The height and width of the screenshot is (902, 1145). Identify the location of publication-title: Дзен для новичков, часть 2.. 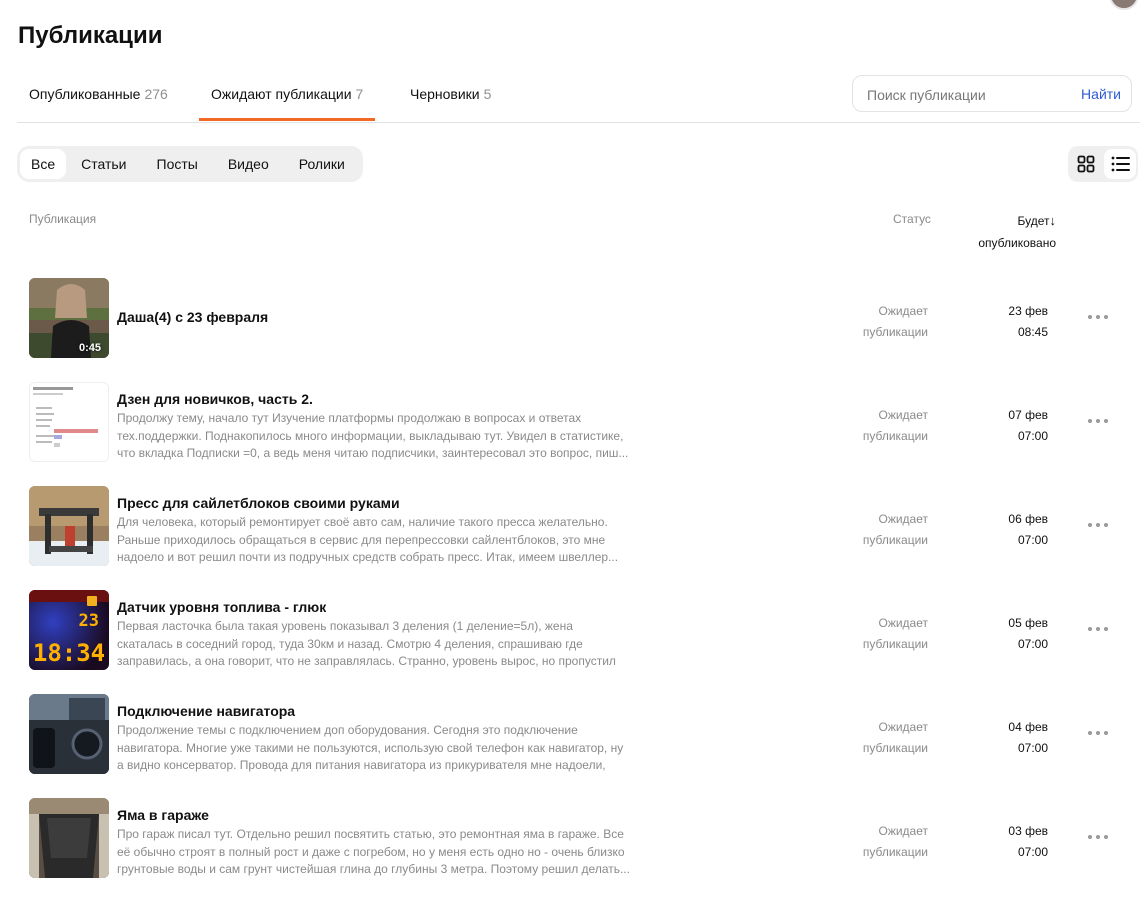
(215, 399).